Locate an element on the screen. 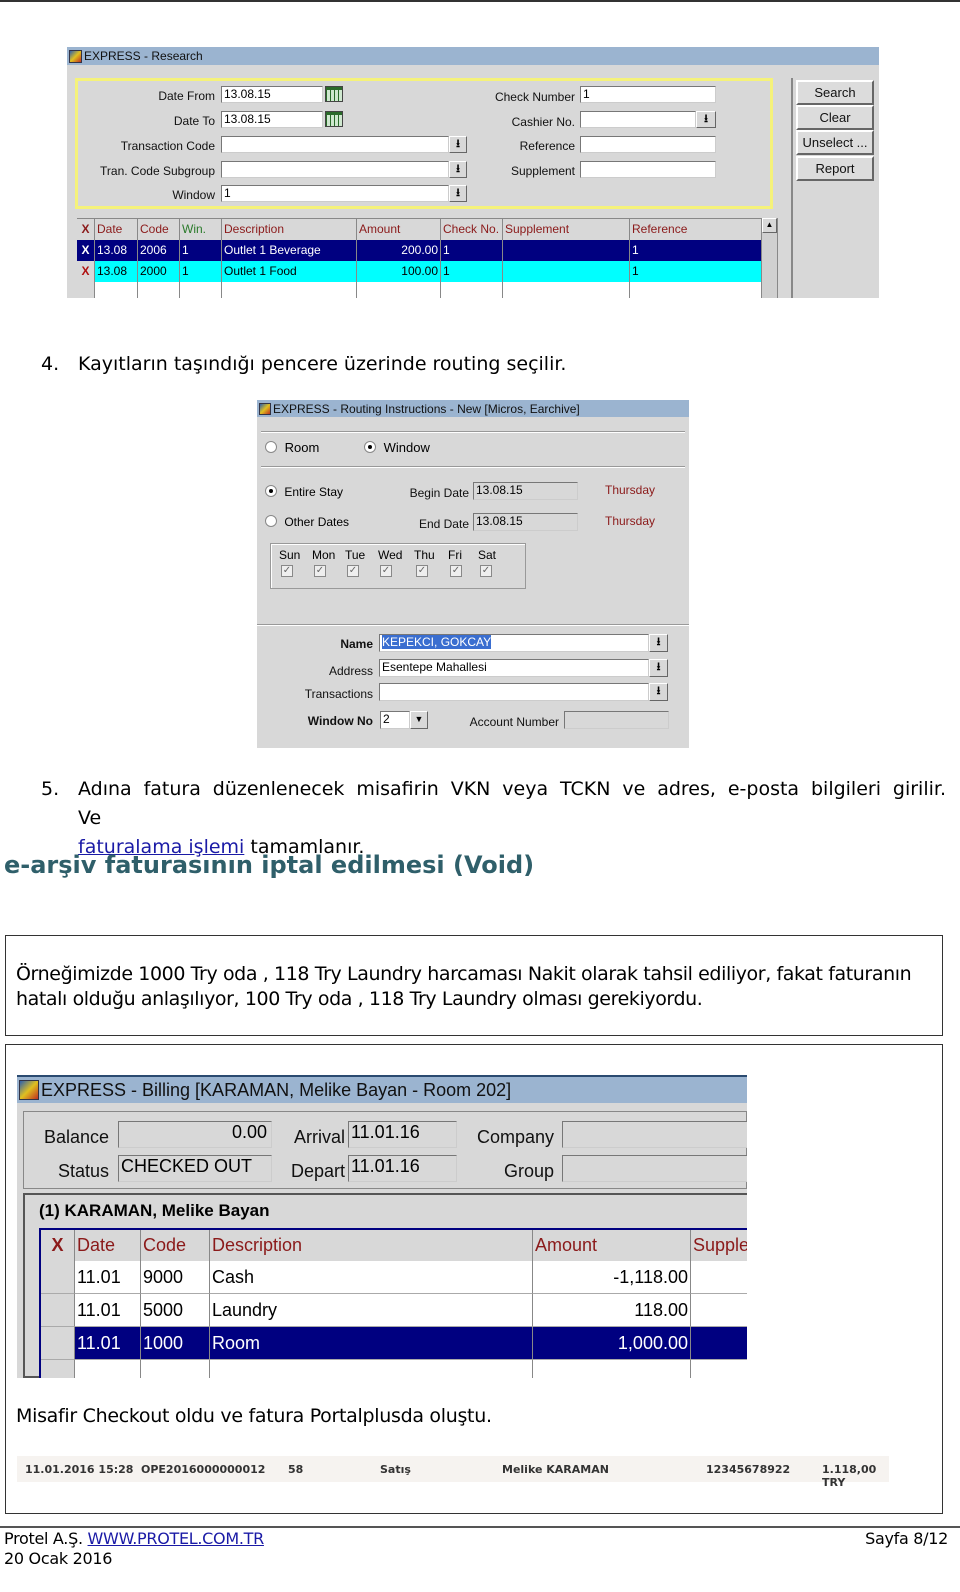 The width and height of the screenshot is (960, 1592). step-5-number: 5. is located at coordinates (50, 789).